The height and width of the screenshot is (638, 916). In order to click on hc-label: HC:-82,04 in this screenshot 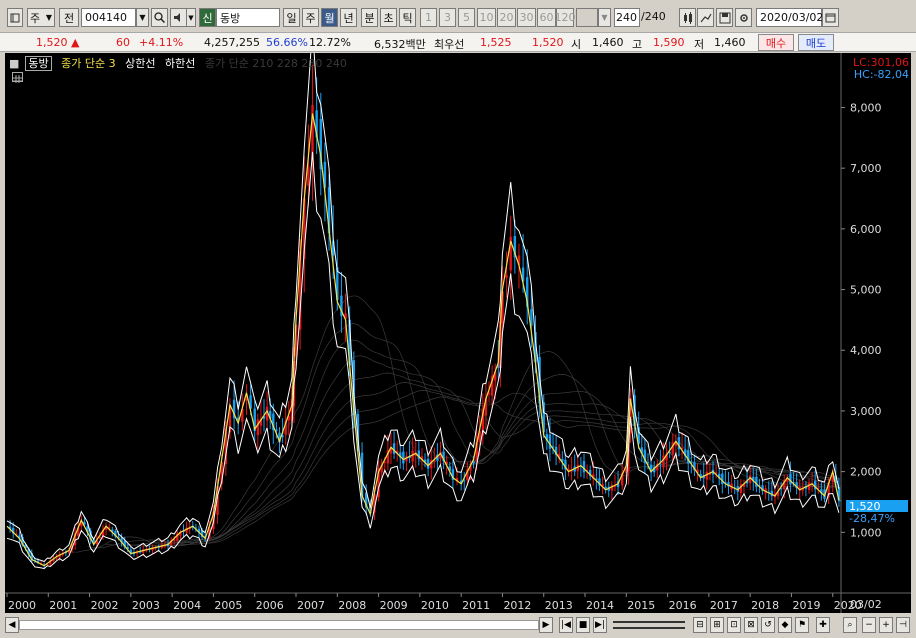, I will do `click(881, 74)`.